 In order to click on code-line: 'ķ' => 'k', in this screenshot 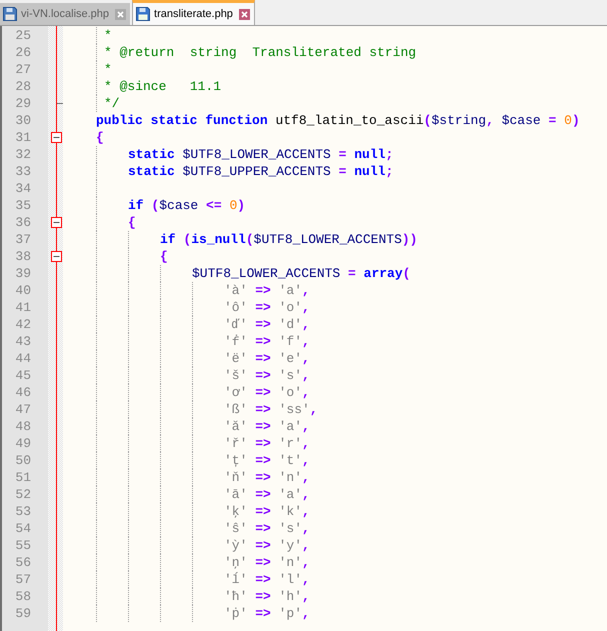, I will do `click(267, 511)`.